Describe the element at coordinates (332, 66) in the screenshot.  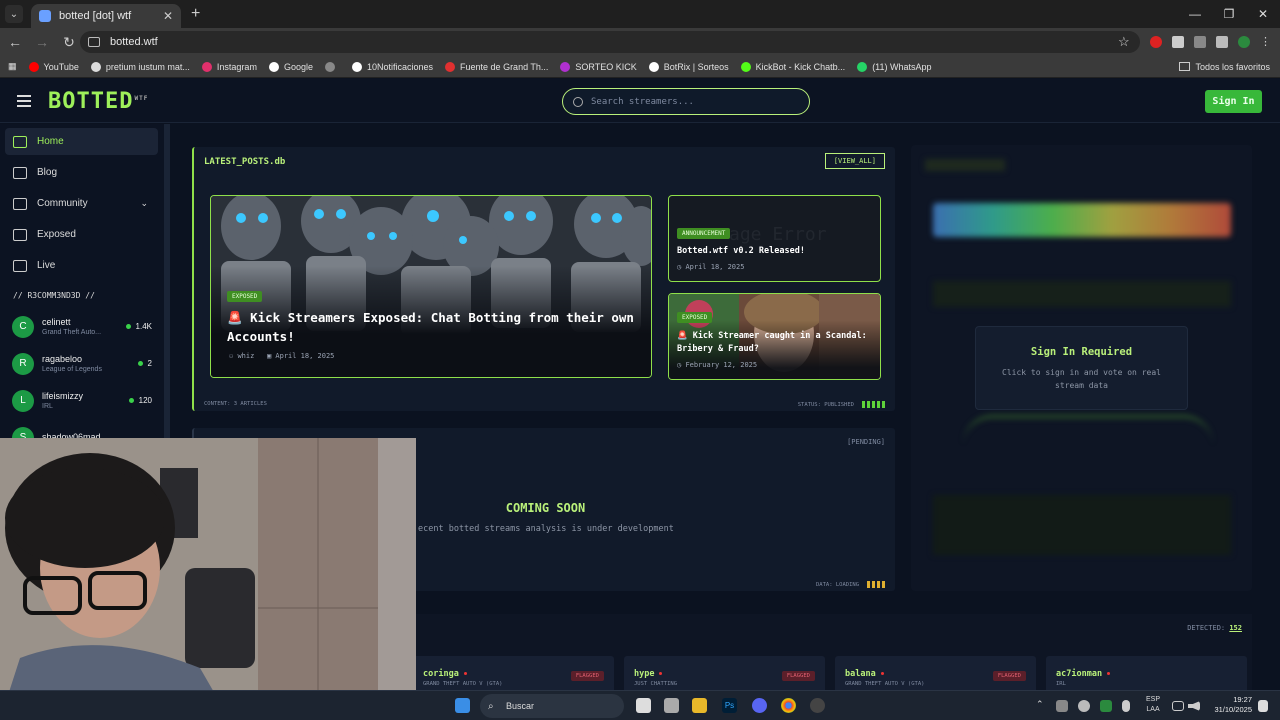
I see `bookmark-item` at that location.